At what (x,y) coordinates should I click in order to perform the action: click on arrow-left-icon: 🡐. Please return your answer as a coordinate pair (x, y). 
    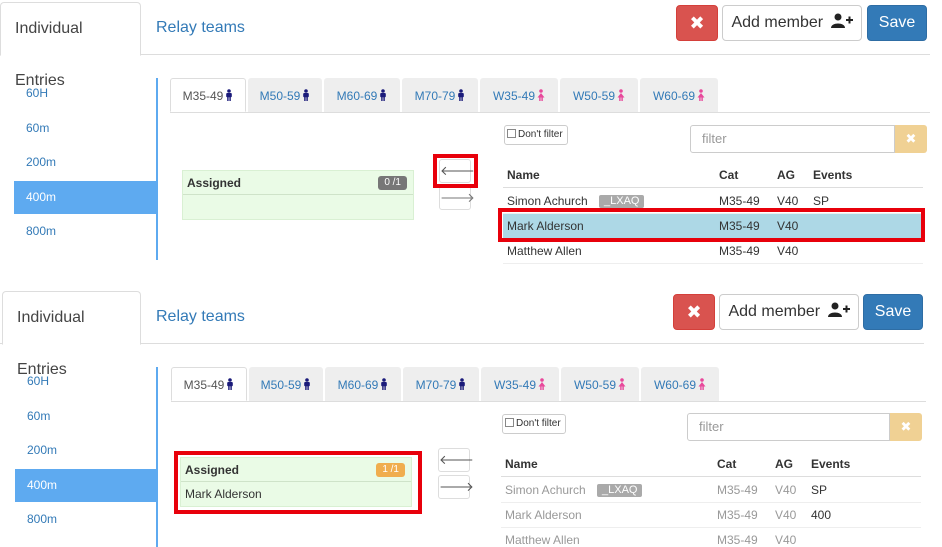
    Looking at the image, I should click on (457, 170).